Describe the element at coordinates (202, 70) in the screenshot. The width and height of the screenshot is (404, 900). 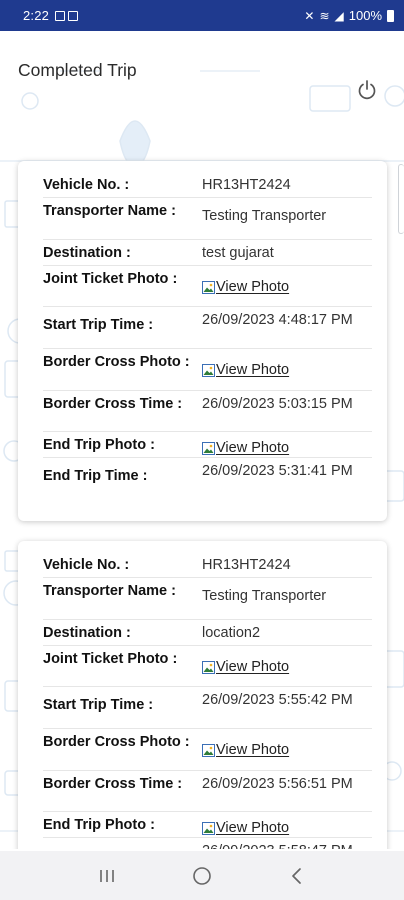
I see `app-header: Completed Trip` at that location.